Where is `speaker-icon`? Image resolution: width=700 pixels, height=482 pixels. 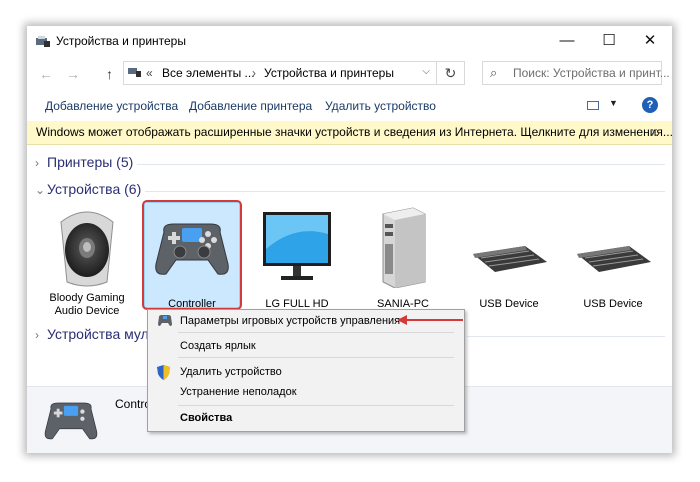
speaker-icon is located at coordinates (87, 249).